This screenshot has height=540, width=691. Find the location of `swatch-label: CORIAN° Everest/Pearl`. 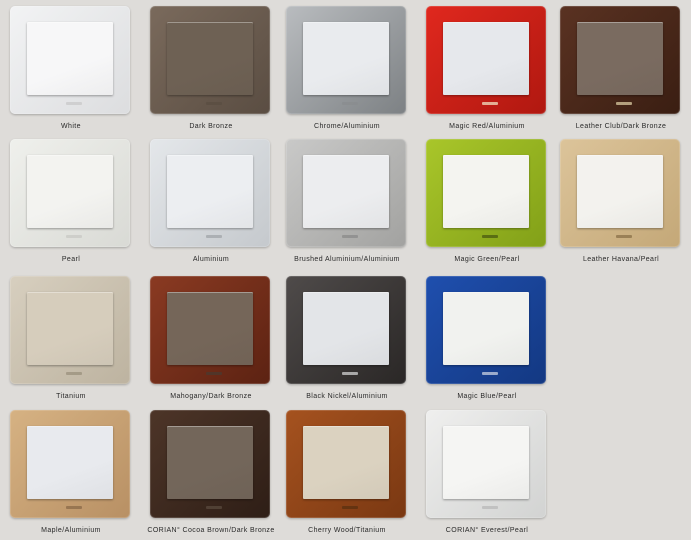

swatch-label: CORIAN° Everest/Pearl is located at coordinates (487, 530).